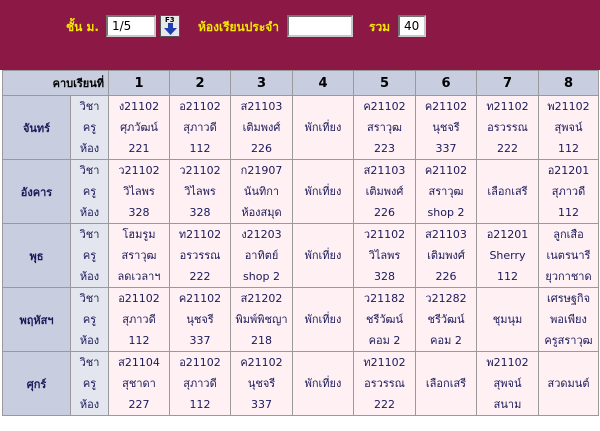  I want to click on timetable-cell: ชุมนุม, so click(507, 319).